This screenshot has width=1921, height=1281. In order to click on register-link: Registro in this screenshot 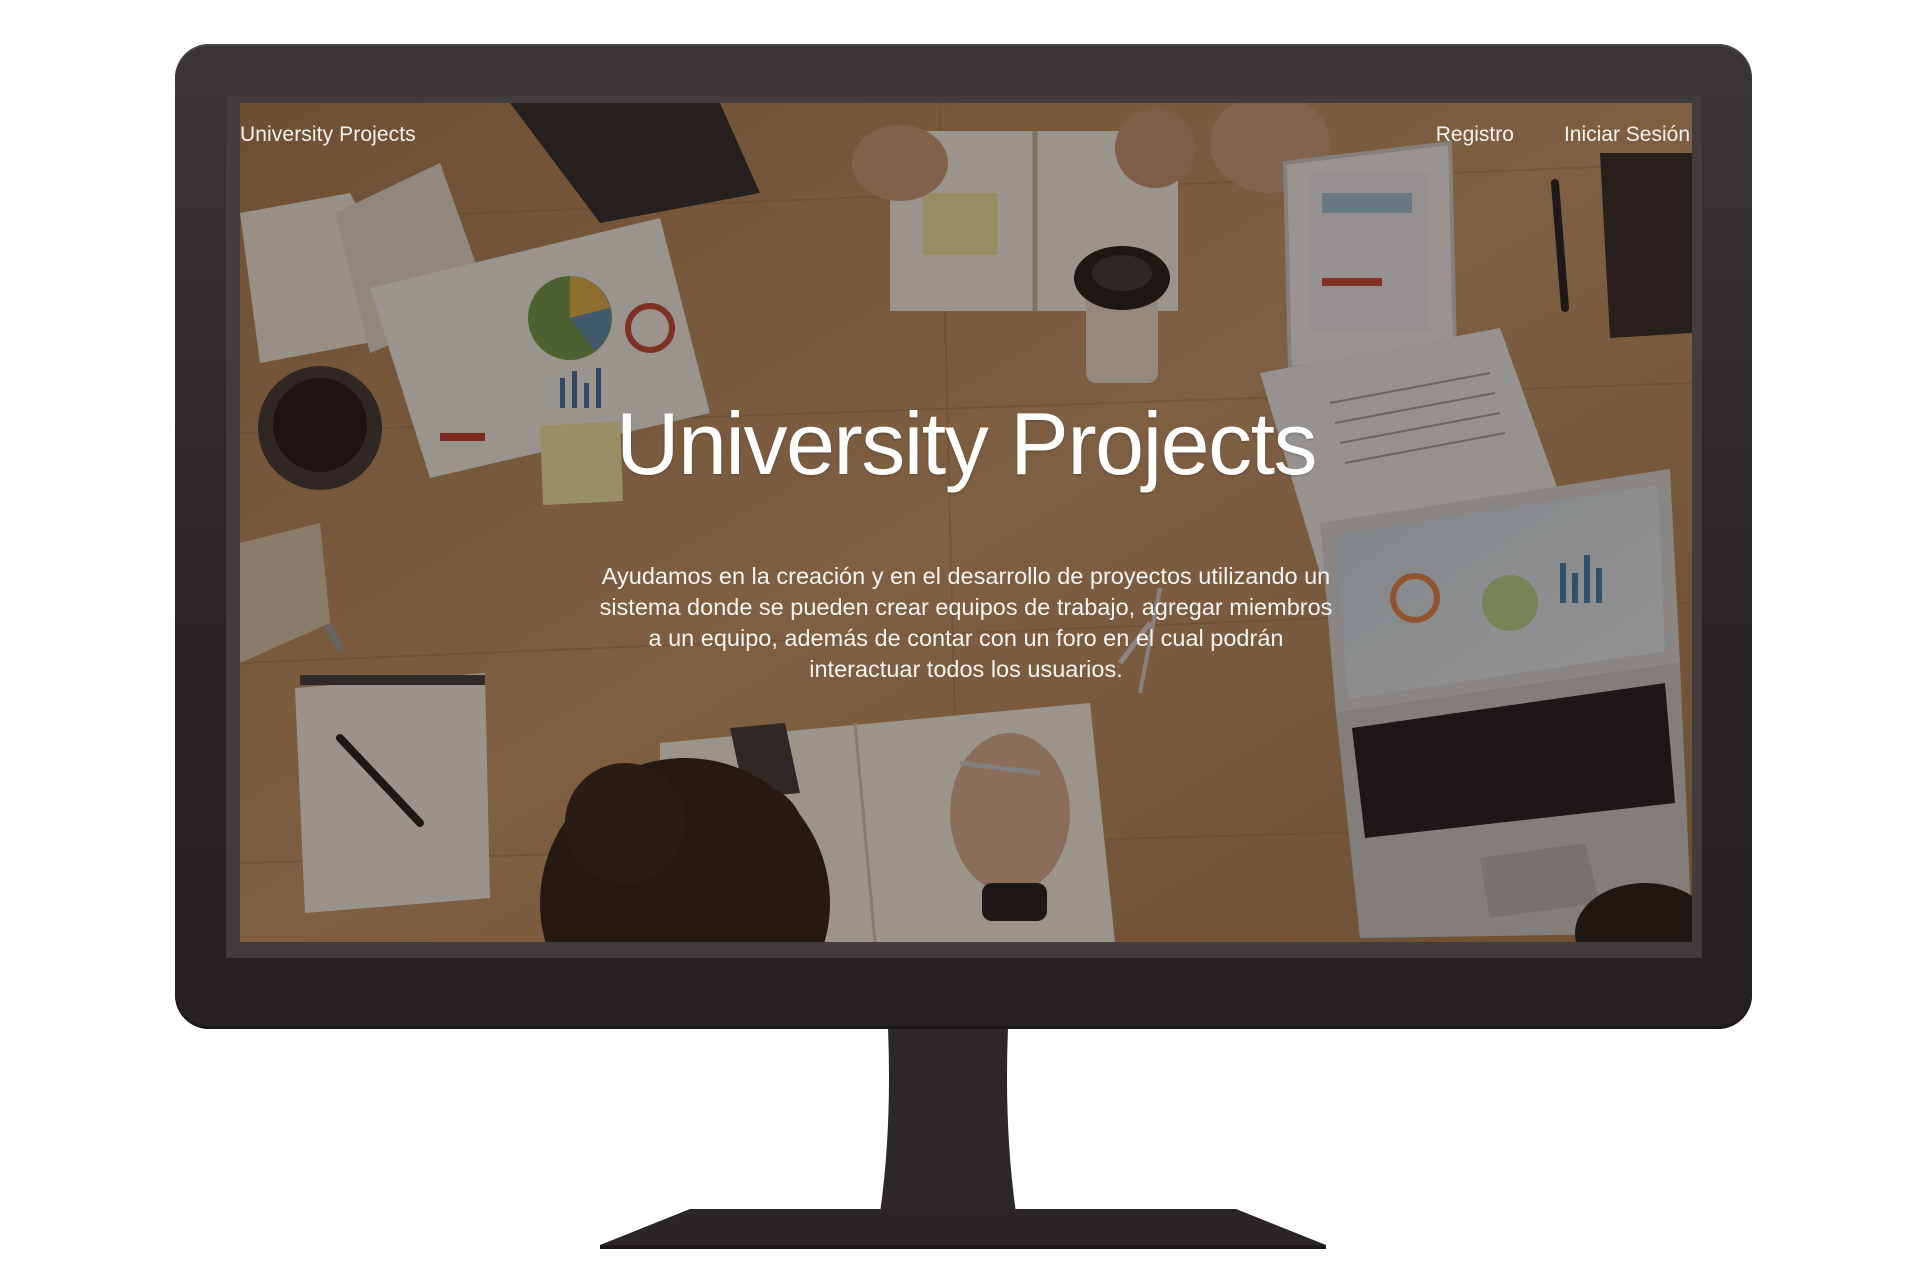, I will do `click(1475, 135)`.